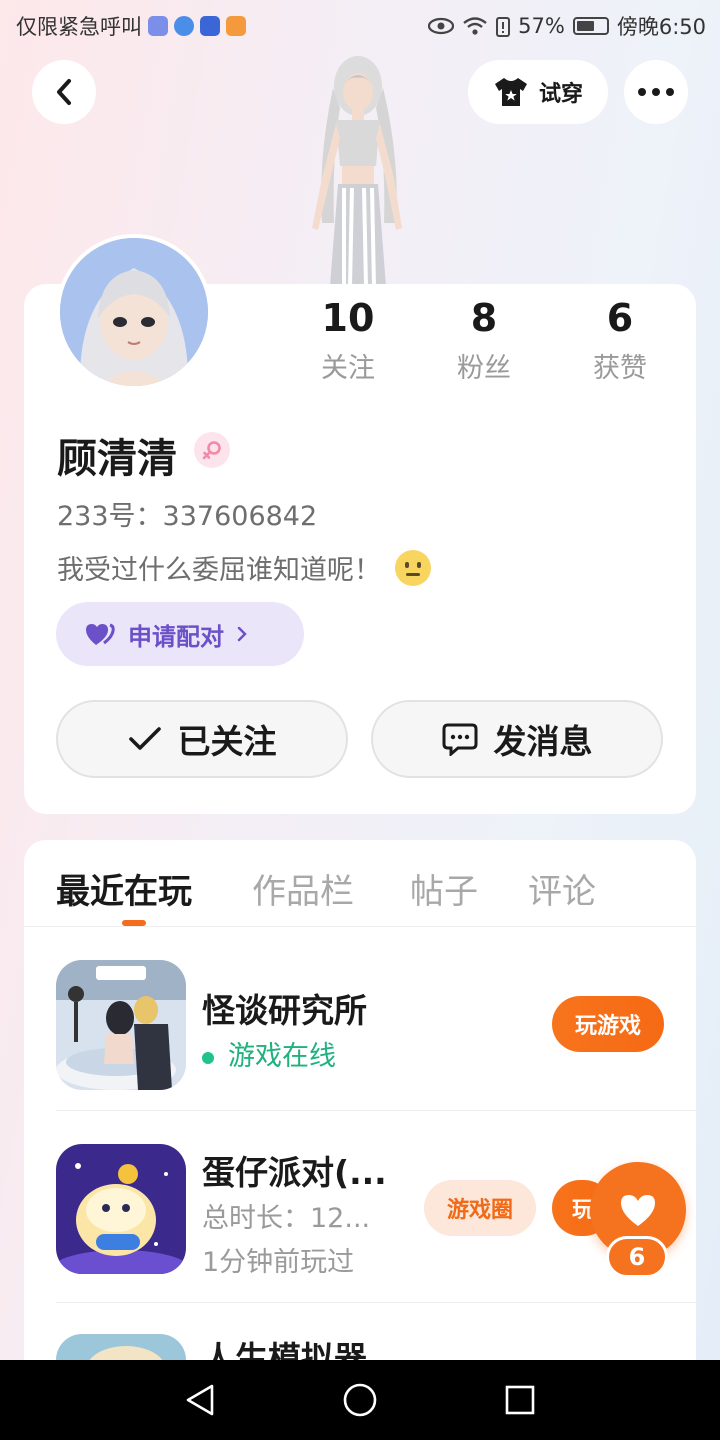  Describe the element at coordinates (240, 516) in the screenshot. I see `user-id-value: 337606842` at that location.